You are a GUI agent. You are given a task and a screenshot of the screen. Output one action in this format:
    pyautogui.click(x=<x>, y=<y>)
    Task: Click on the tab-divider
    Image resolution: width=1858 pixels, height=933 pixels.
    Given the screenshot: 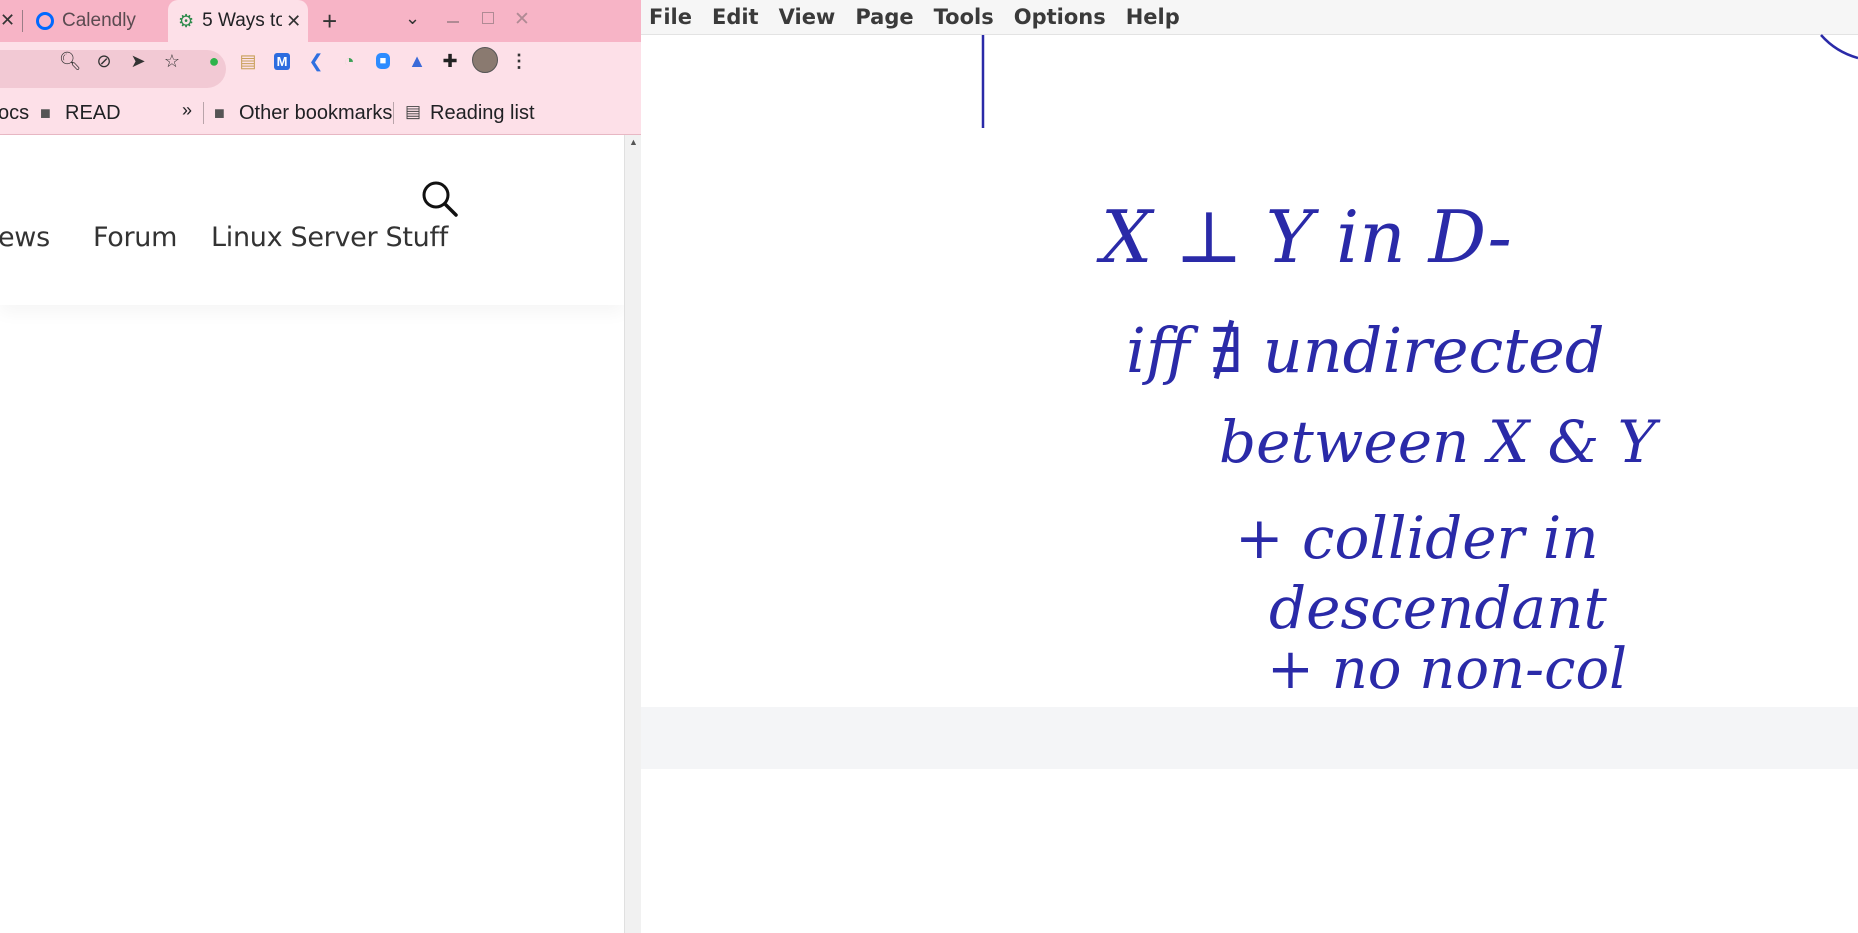 What is the action you would take?
    pyautogui.click(x=22, y=21)
    